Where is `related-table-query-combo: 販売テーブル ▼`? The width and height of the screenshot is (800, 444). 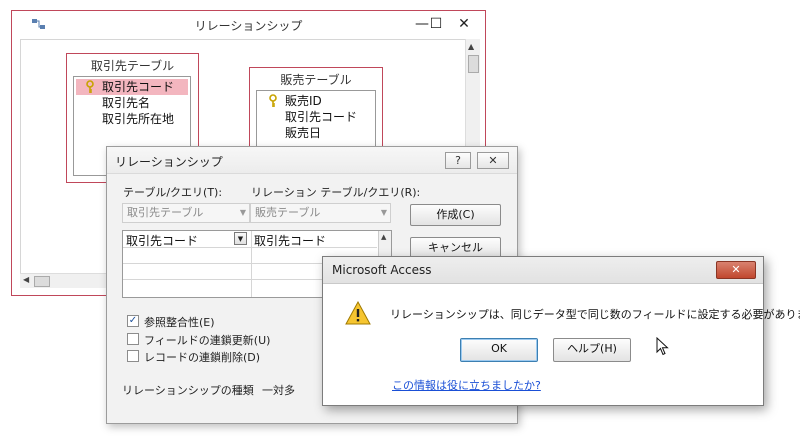
related-table-query-combo: 販売テーブル ▼ is located at coordinates (320, 213).